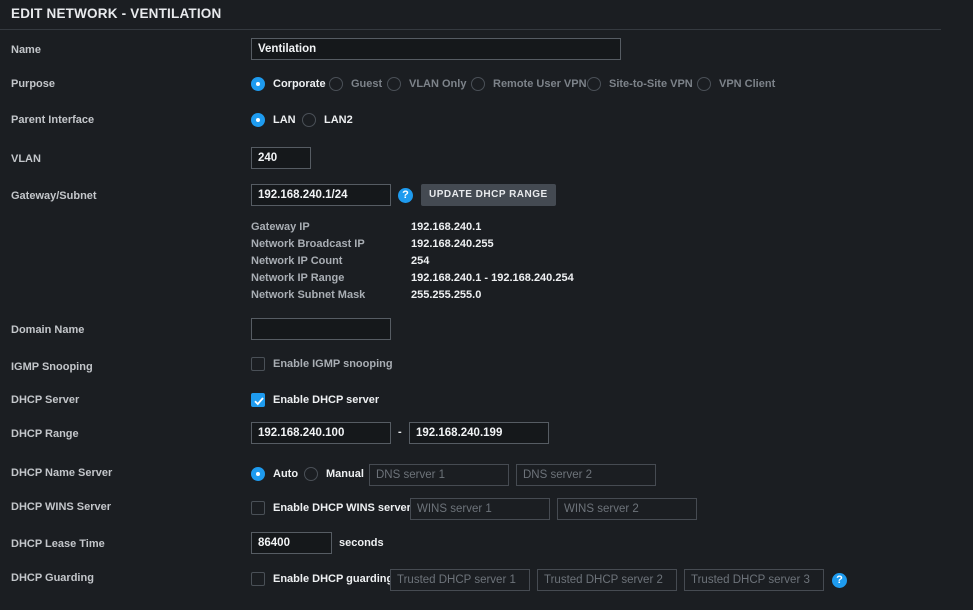  I want to click on purpose-guest-radio, so click(336, 84).